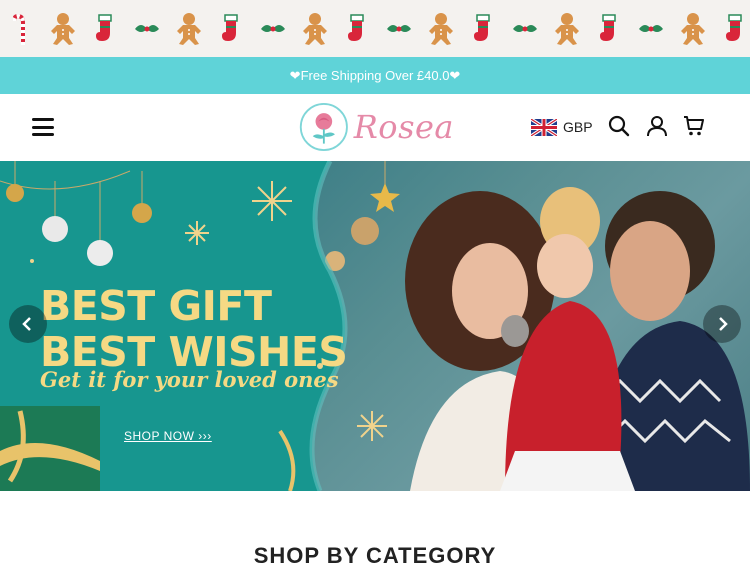 The height and width of the screenshot is (563, 750). Describe the element at coordinates (403, 127) in the screenshot. I see `logo-text: Rosea` at that location.